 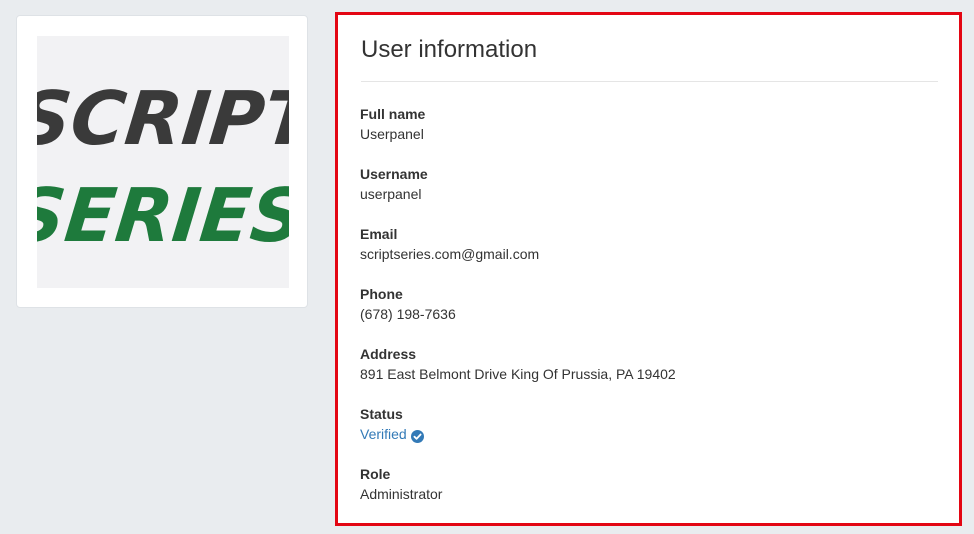 What do you see at coordinates (393, 114) in the screenshot?
I see `full-name-label: Full name` at bounding box center [393, 114].